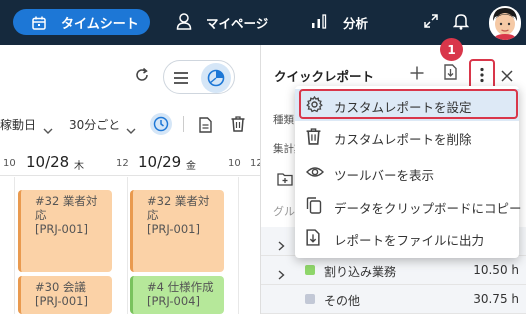 This screenshot has height=314, width=526. Describe the element at coordinates (100, 24) in the screenshot. I see `nav-timesheet-label: タイムシート` at that location.